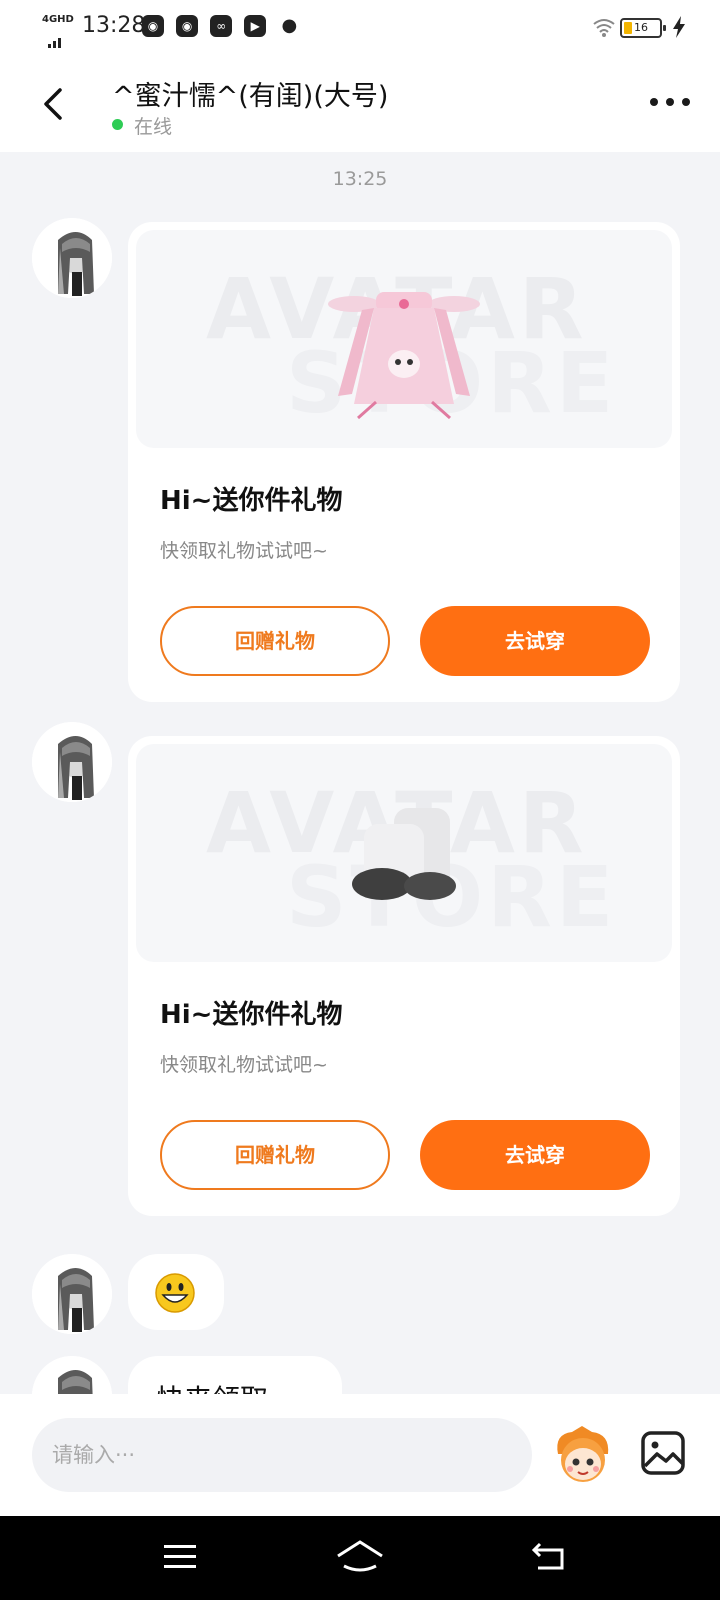 This screenshot has height=1600, width=720. What do you see at coordinates (670, 102) in the screenshot?
I see `more-options-icon` at bounding box center [670, 102].